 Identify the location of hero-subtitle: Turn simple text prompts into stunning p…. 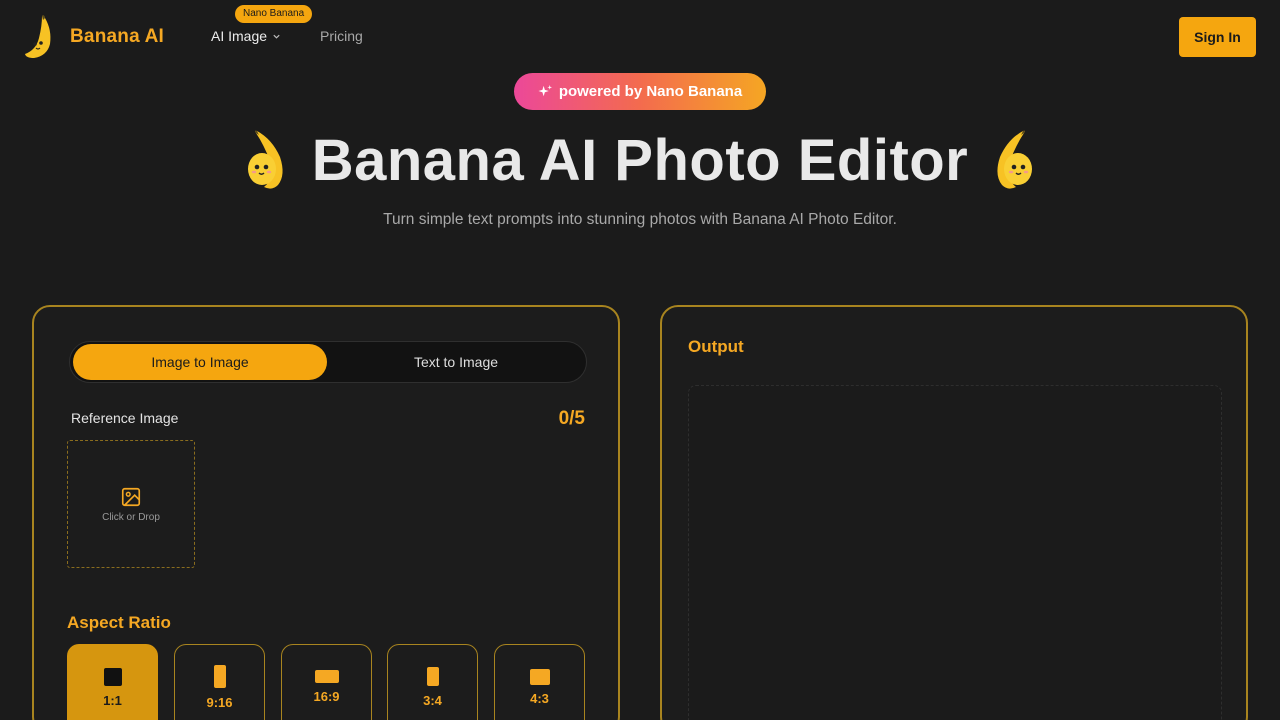
(640, 219).